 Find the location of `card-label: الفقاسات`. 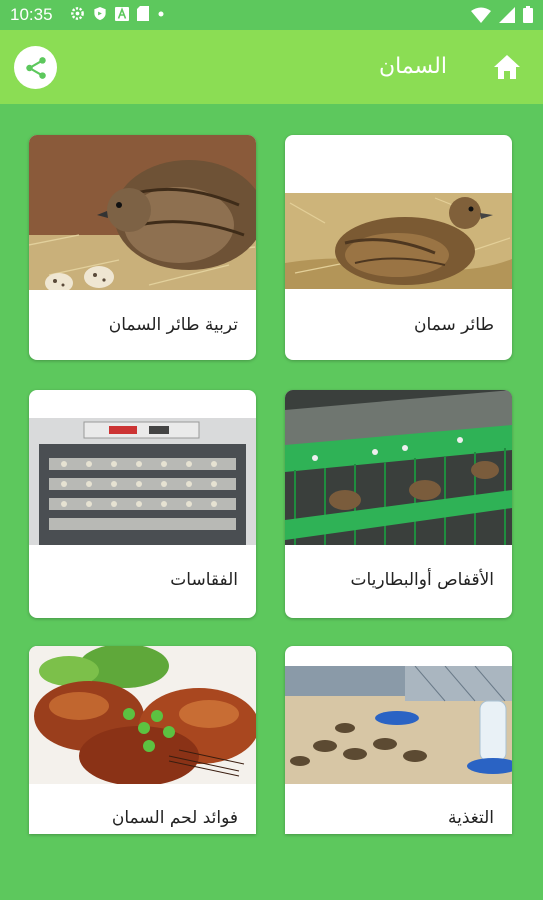

card-label: الفقاسات is located at coordinates (204, 580).